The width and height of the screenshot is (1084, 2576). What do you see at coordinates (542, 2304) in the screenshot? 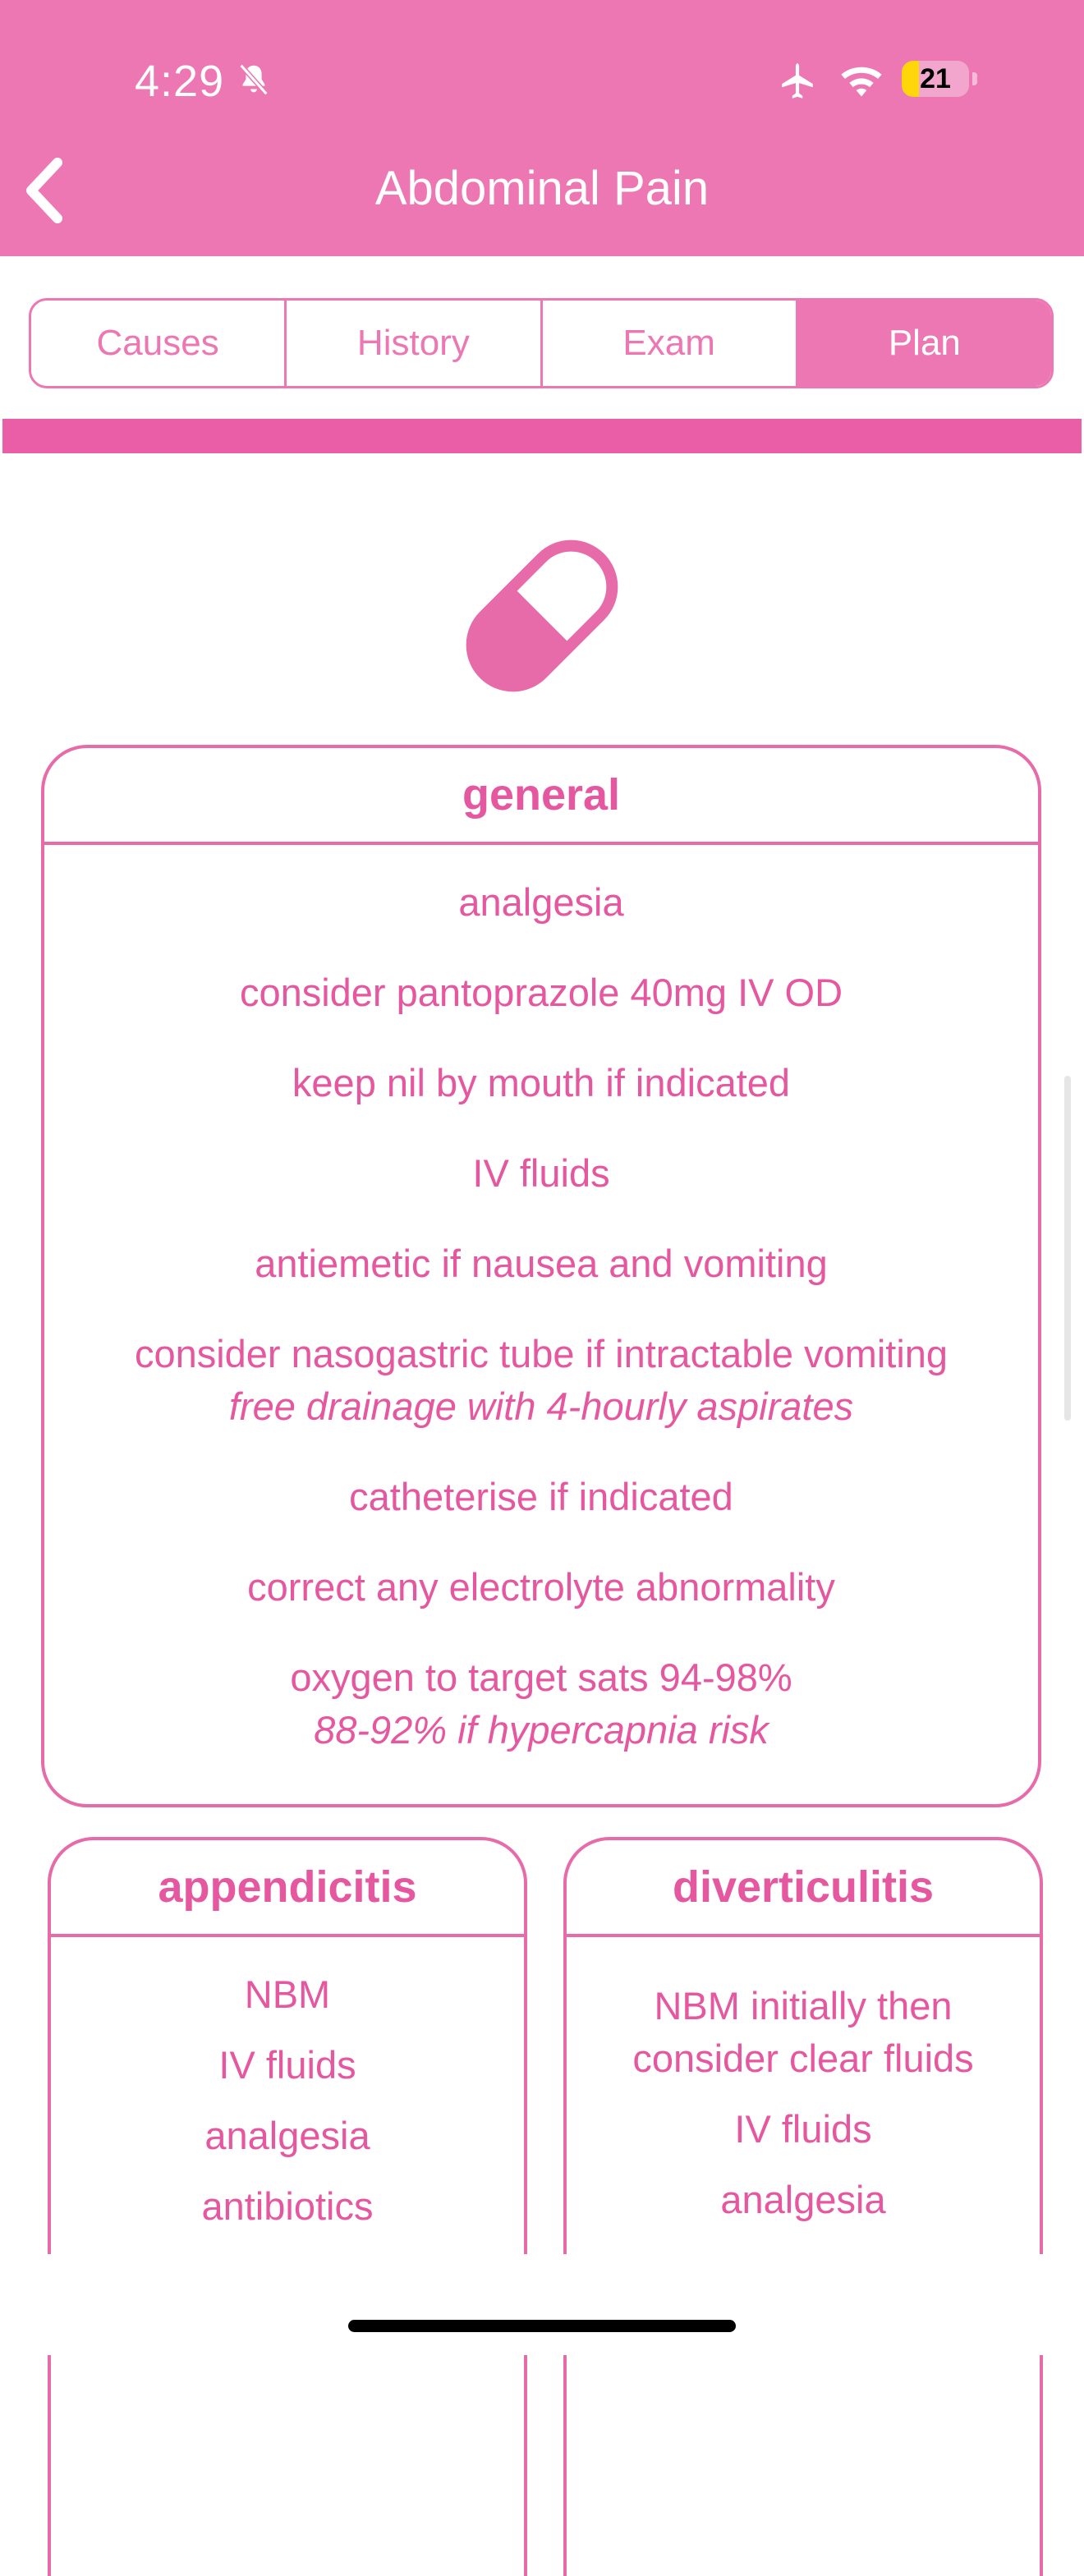
I see `bottom-safe-area` at bounding box center [542, 2304].